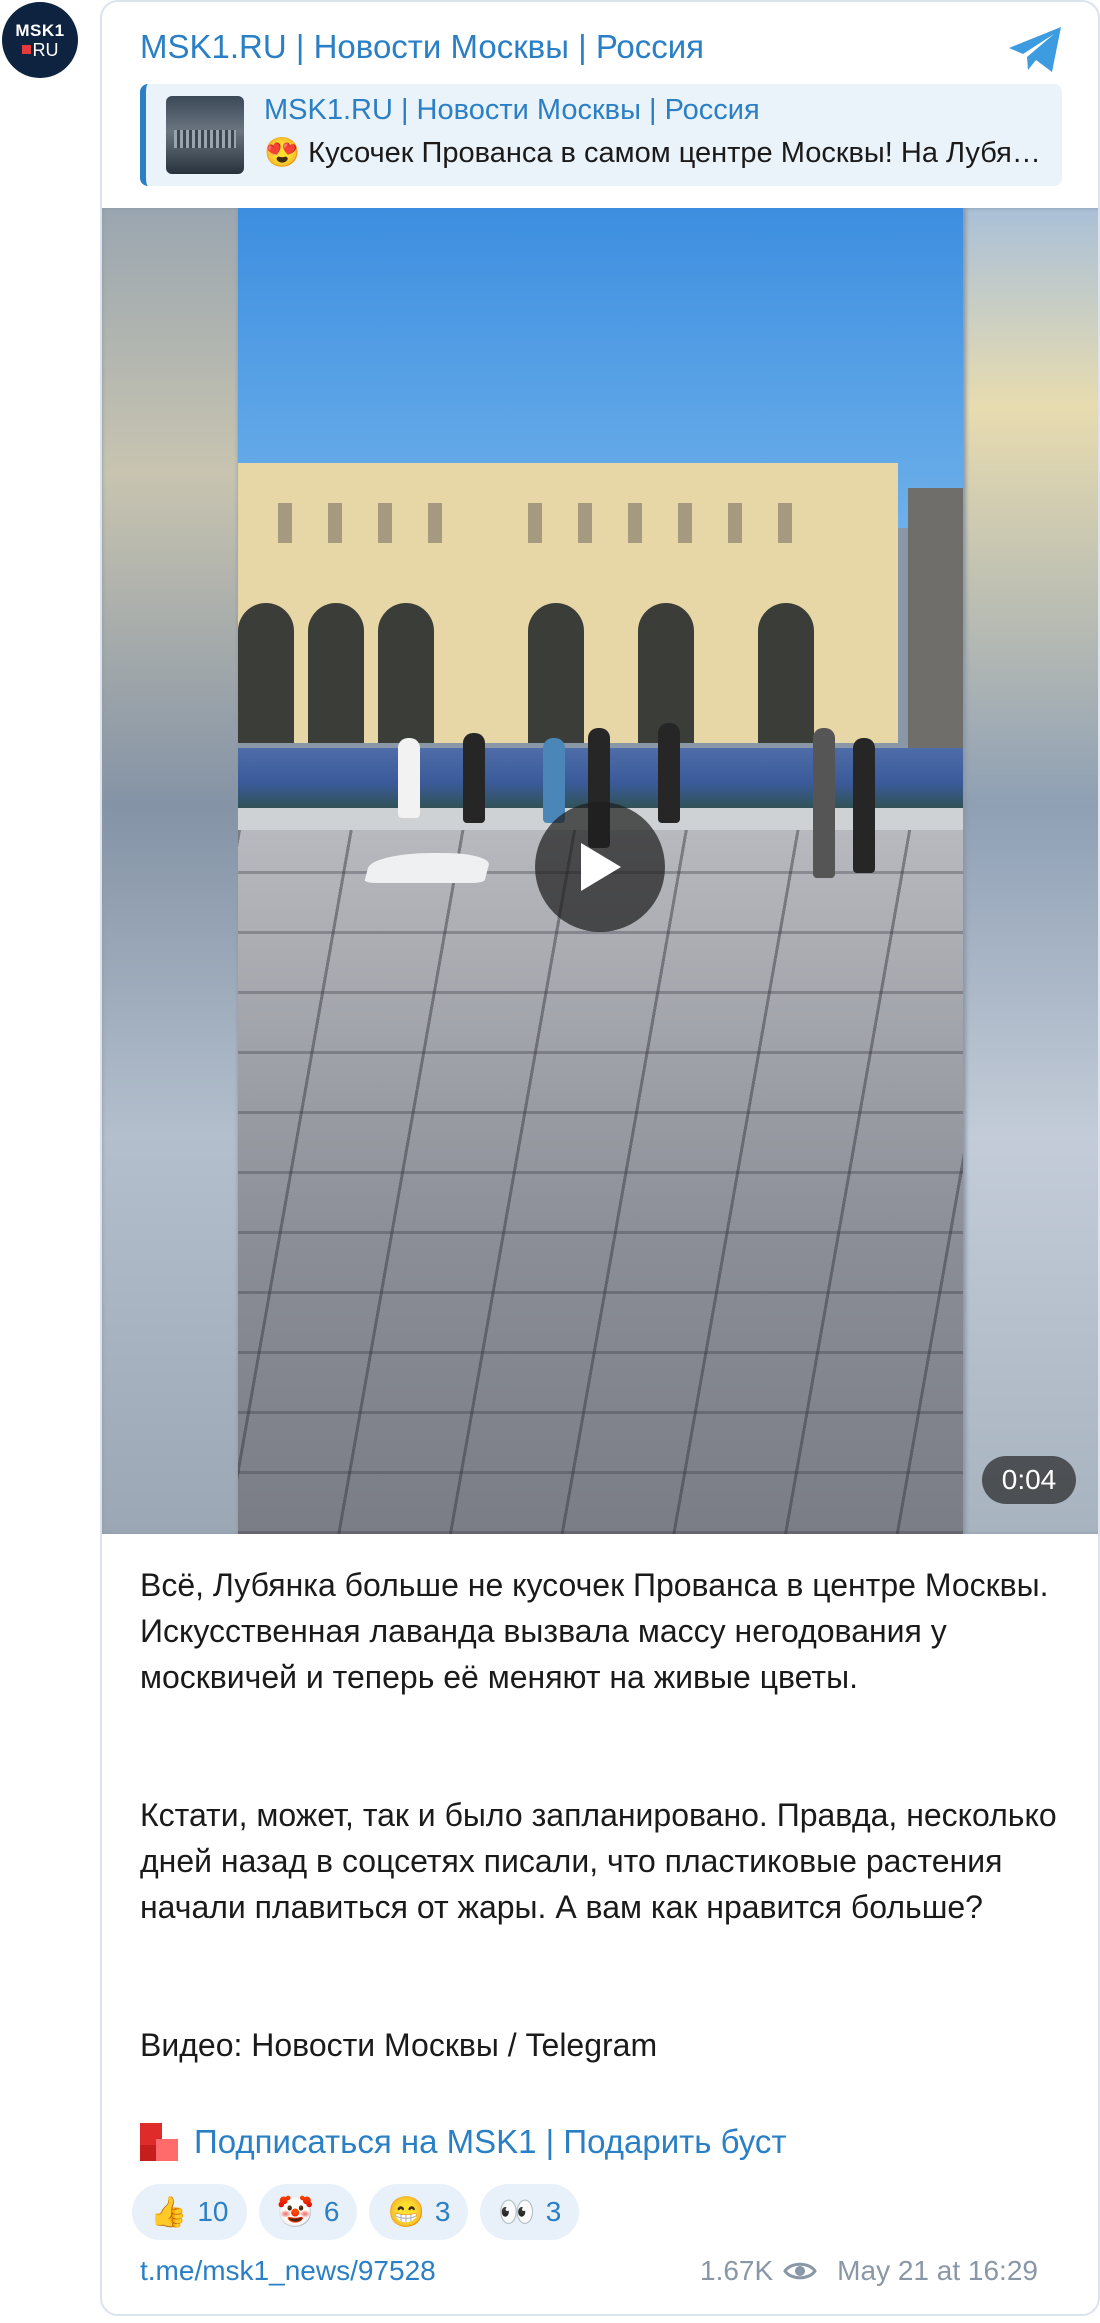  I want to click on reaction-grin: 😁 3, so click(419, 2212).